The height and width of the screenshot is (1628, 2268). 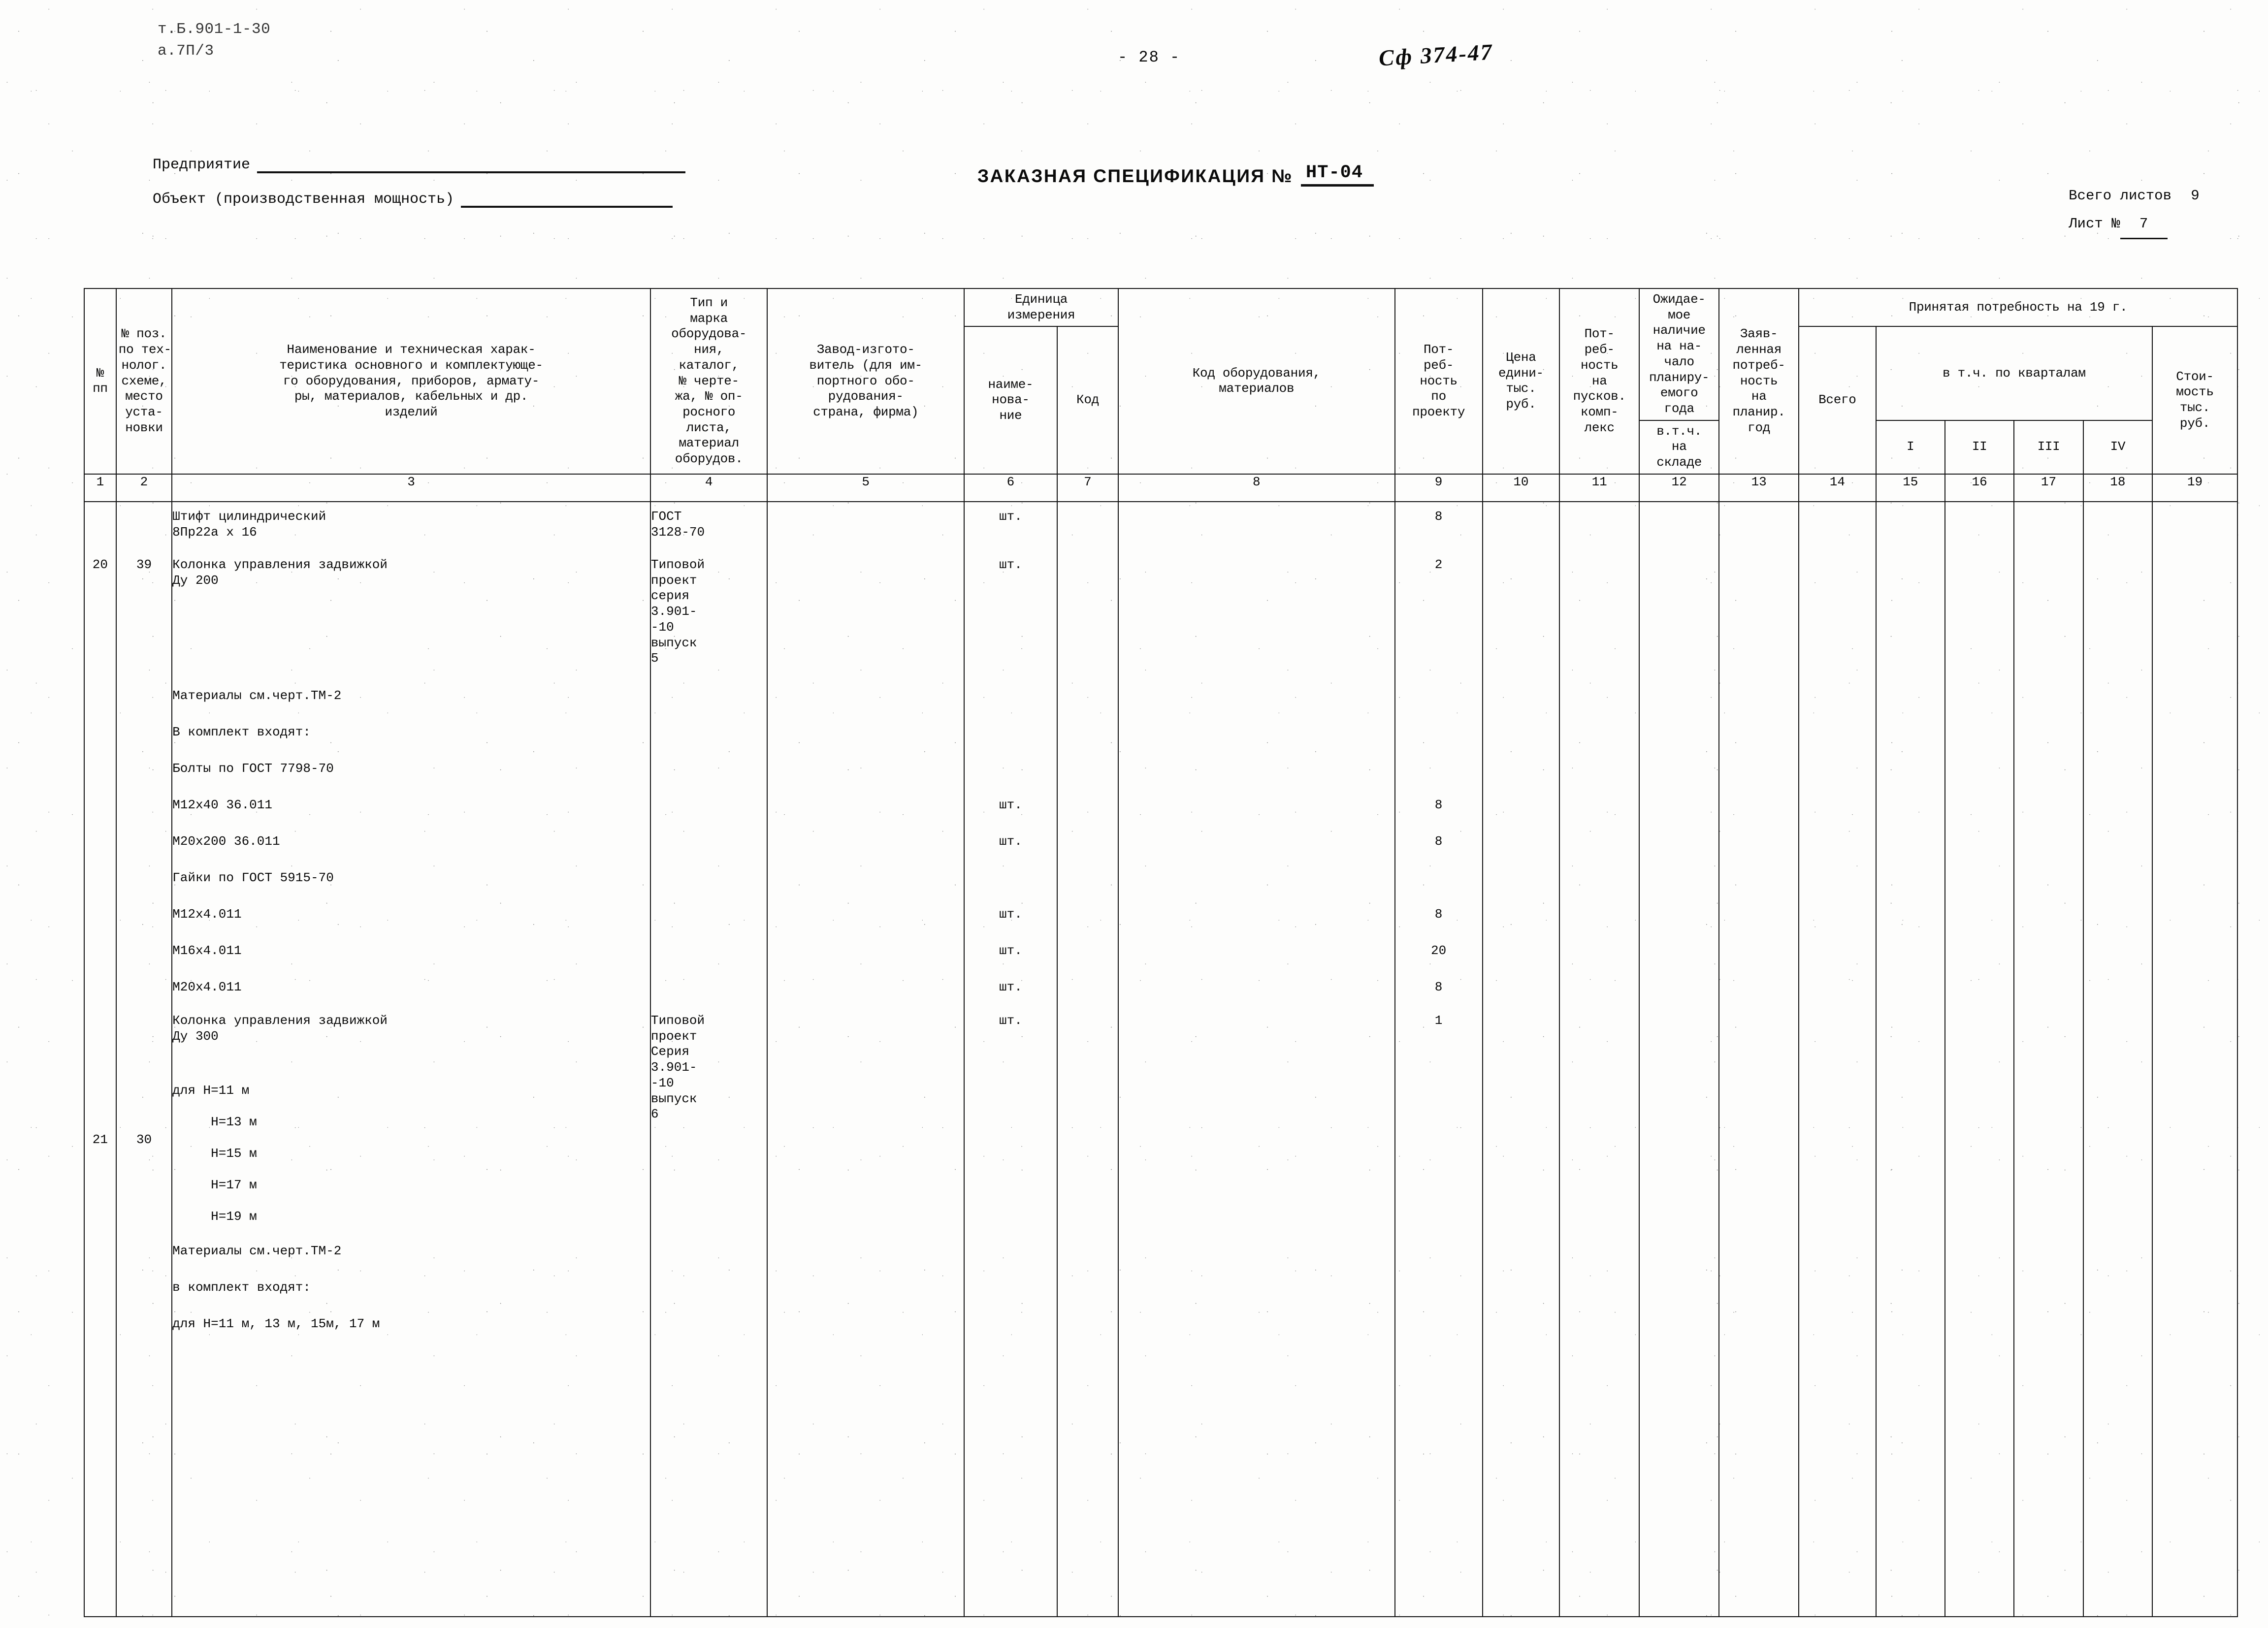 What do you see at coordinates (1338, 175) in the screenshot?
I see `specification-number: НТ-04` at bounding box center [1338, 175].